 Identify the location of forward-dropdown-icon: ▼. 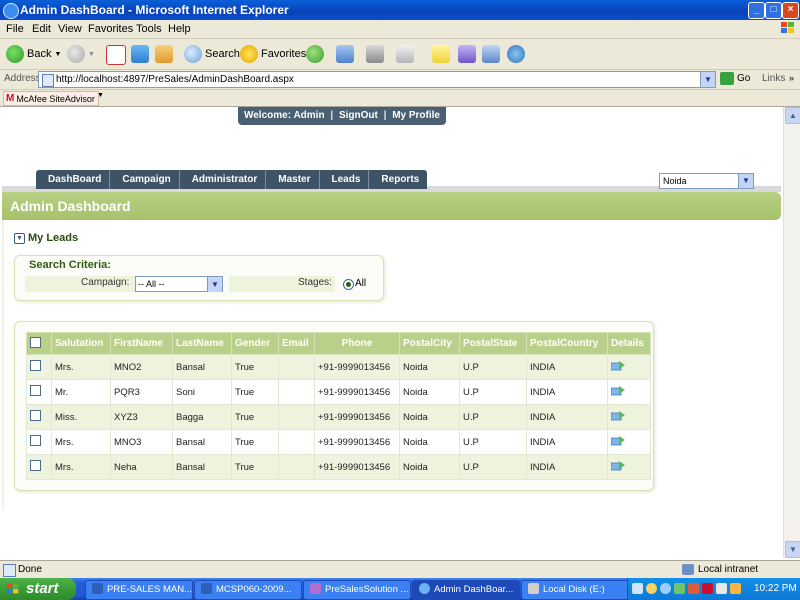
(91, 54).